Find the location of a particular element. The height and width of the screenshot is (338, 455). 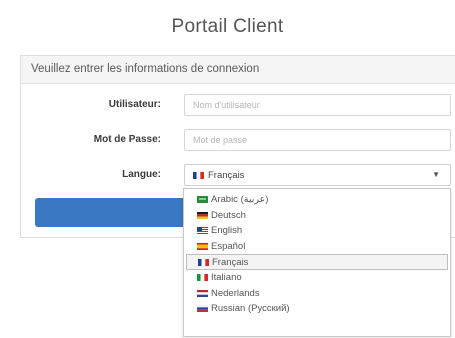

language-option-russian: Russian (Русский) is located at coordinates (317, 309).